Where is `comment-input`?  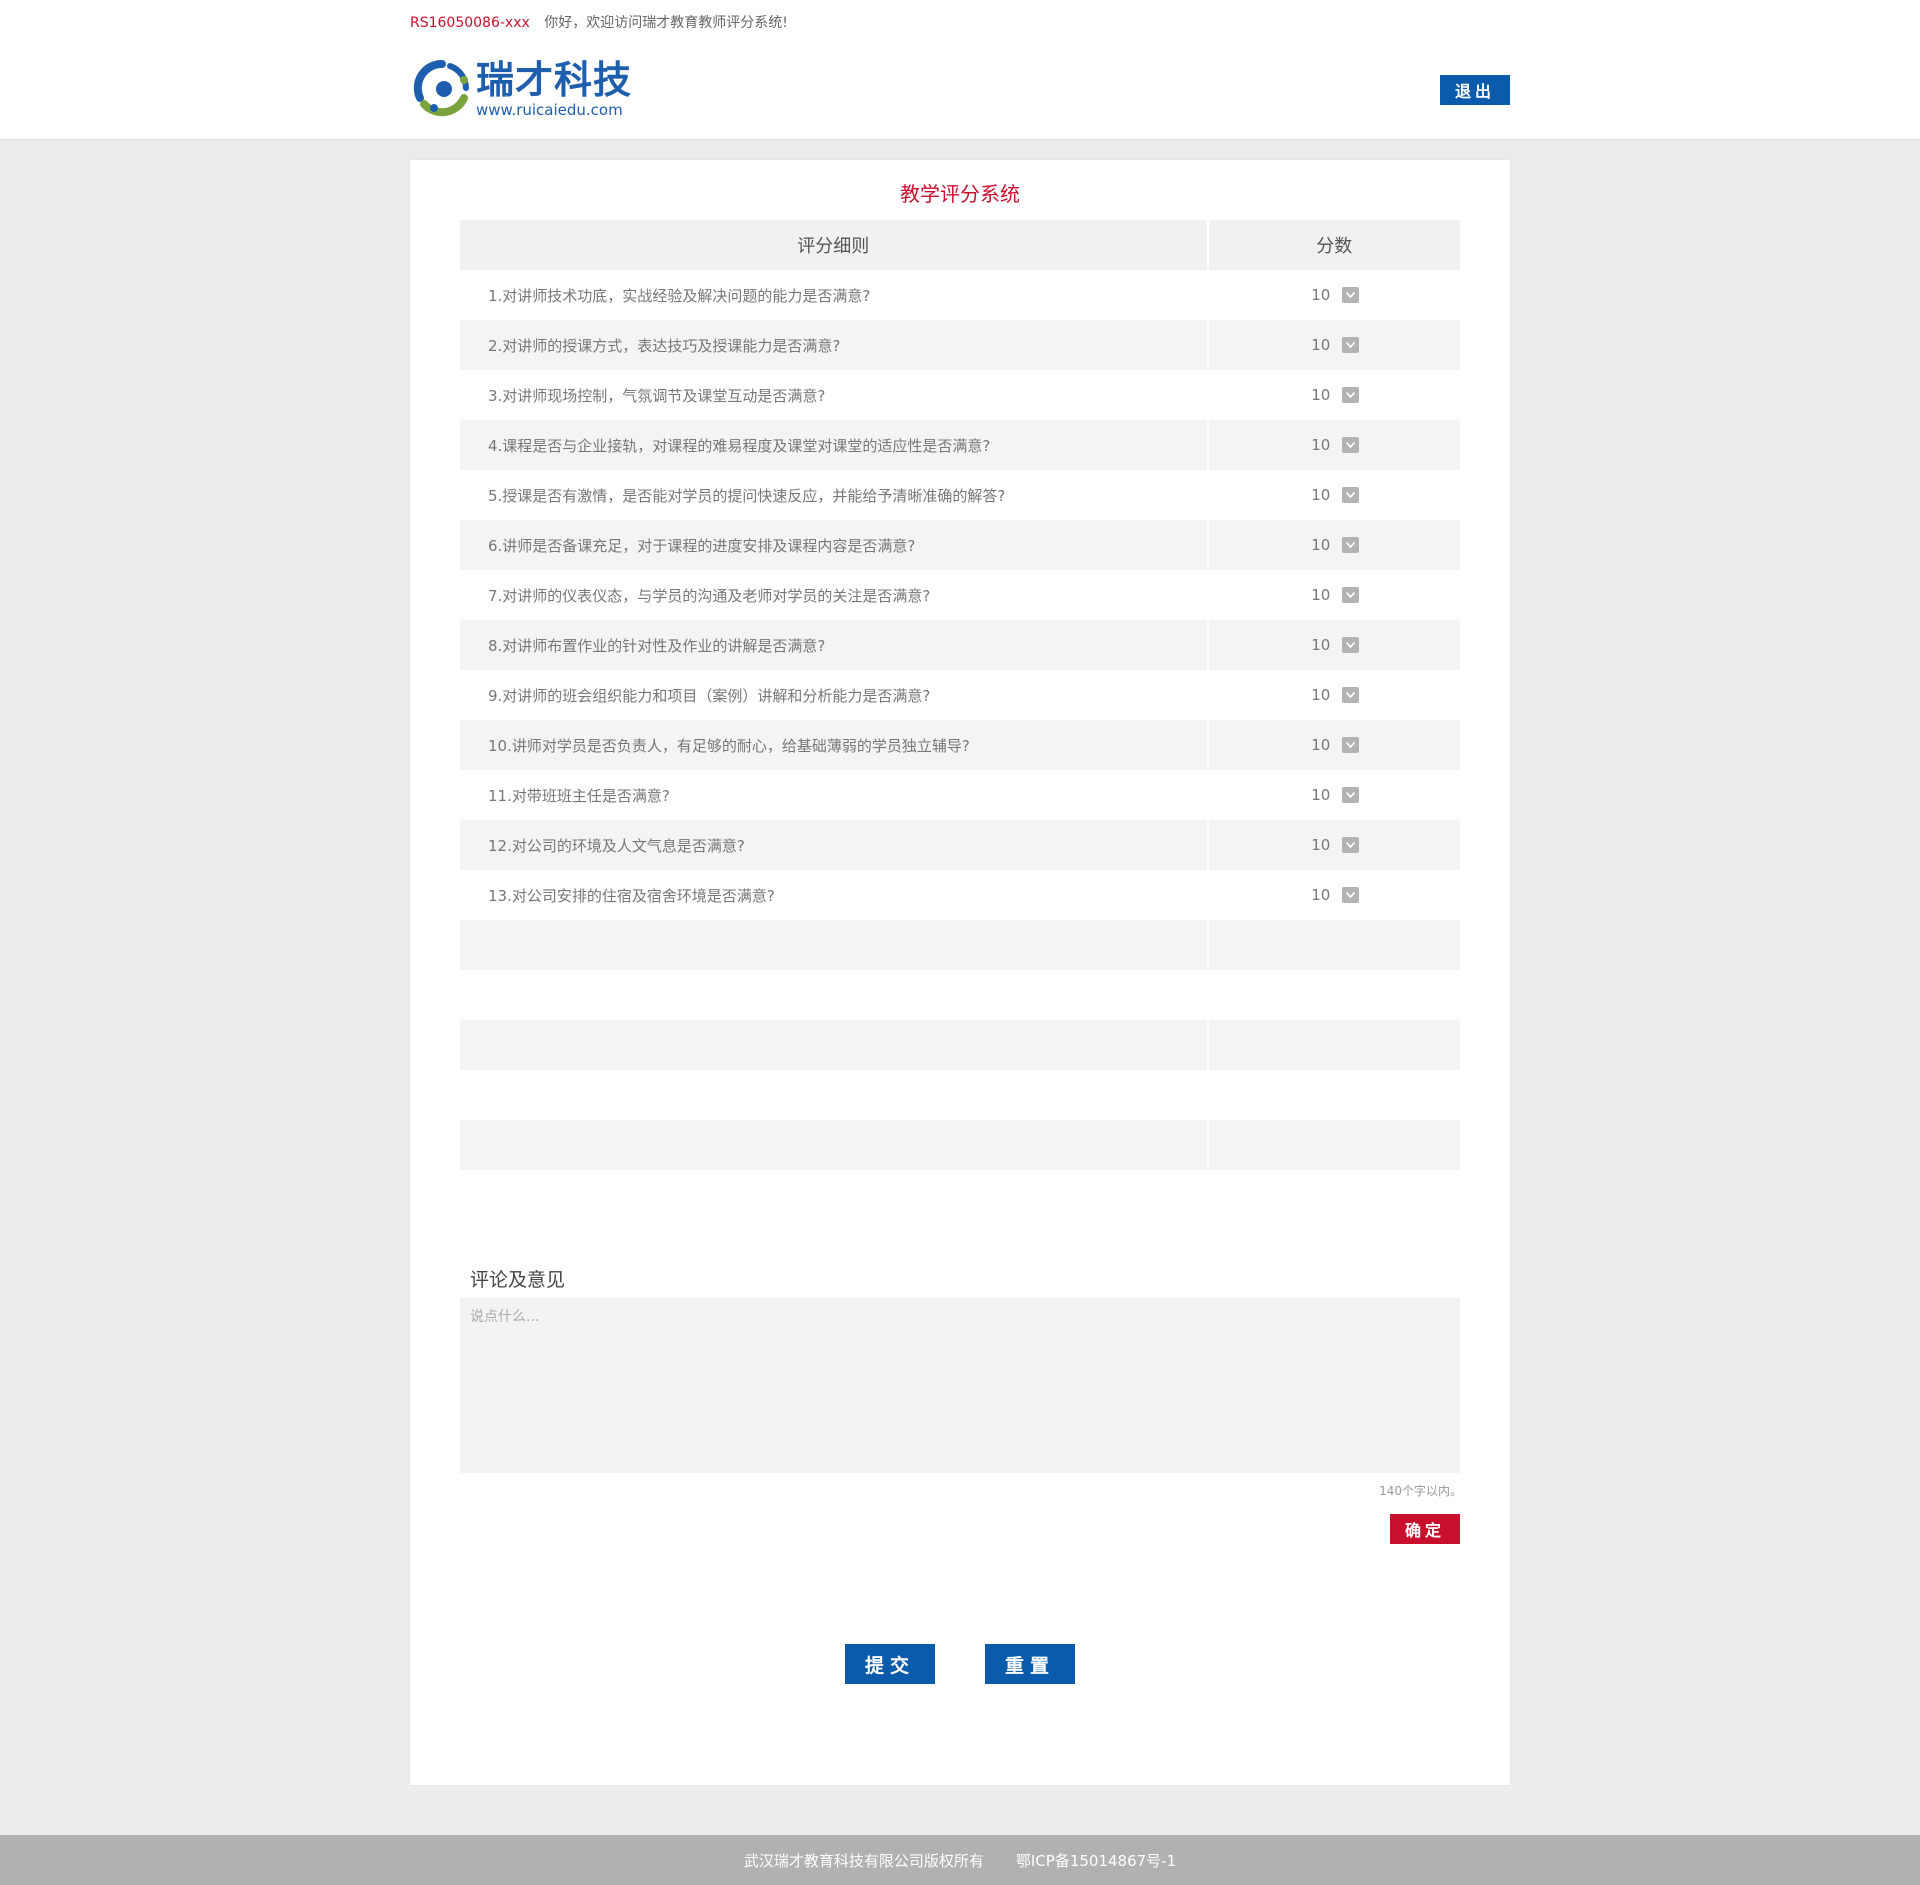 comment-input is located at coordinates (960, 1385).